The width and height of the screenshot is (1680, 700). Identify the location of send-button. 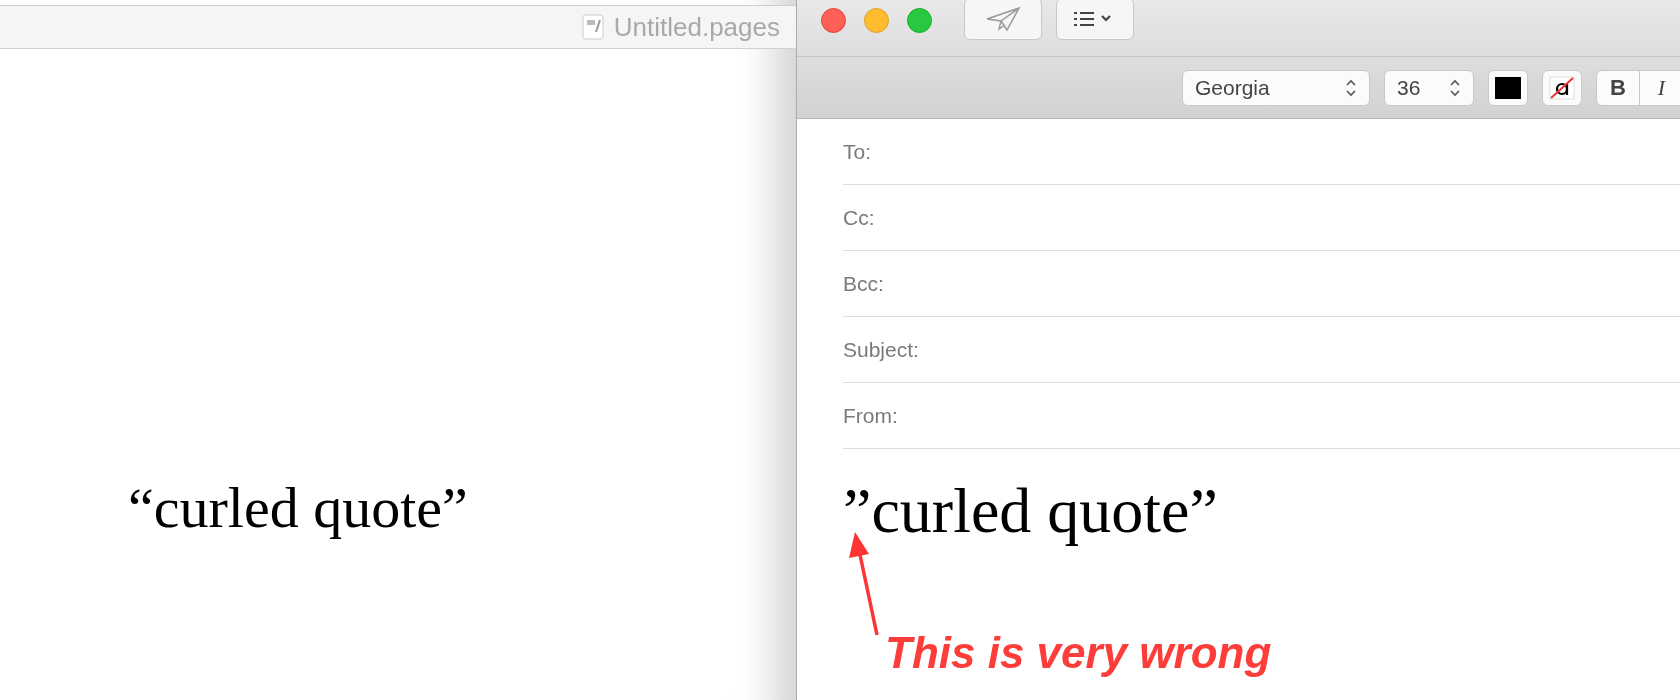
(1003, 20).